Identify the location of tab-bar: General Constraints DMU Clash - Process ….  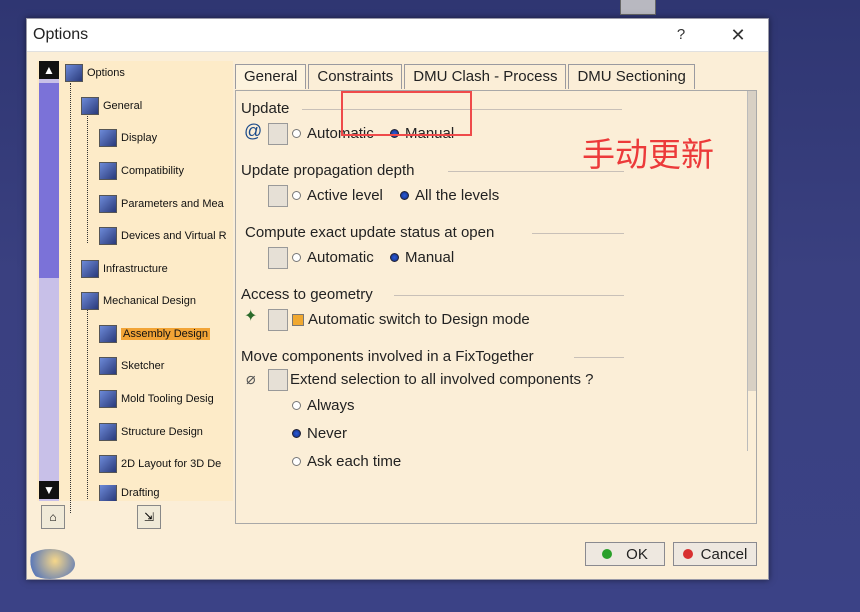
(466, 77).